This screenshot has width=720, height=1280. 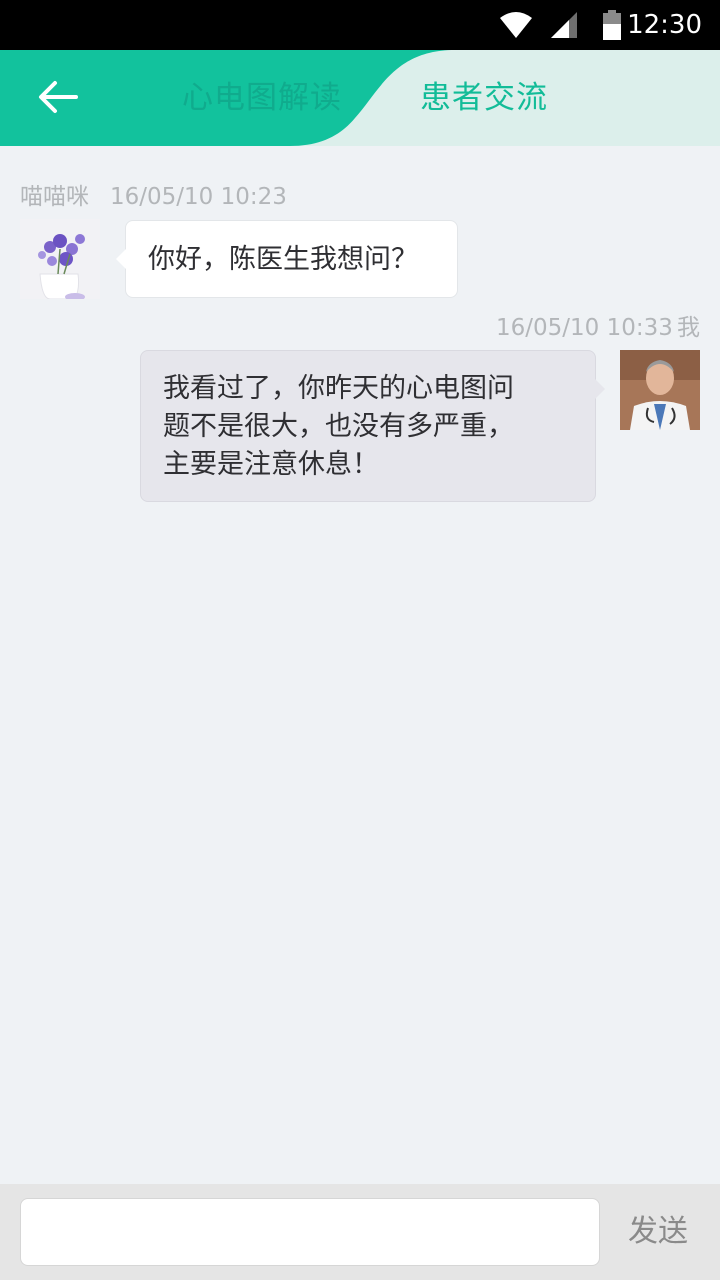 I want to click on tab-patient-chat: 患者交流, so click(x=484, y=98).